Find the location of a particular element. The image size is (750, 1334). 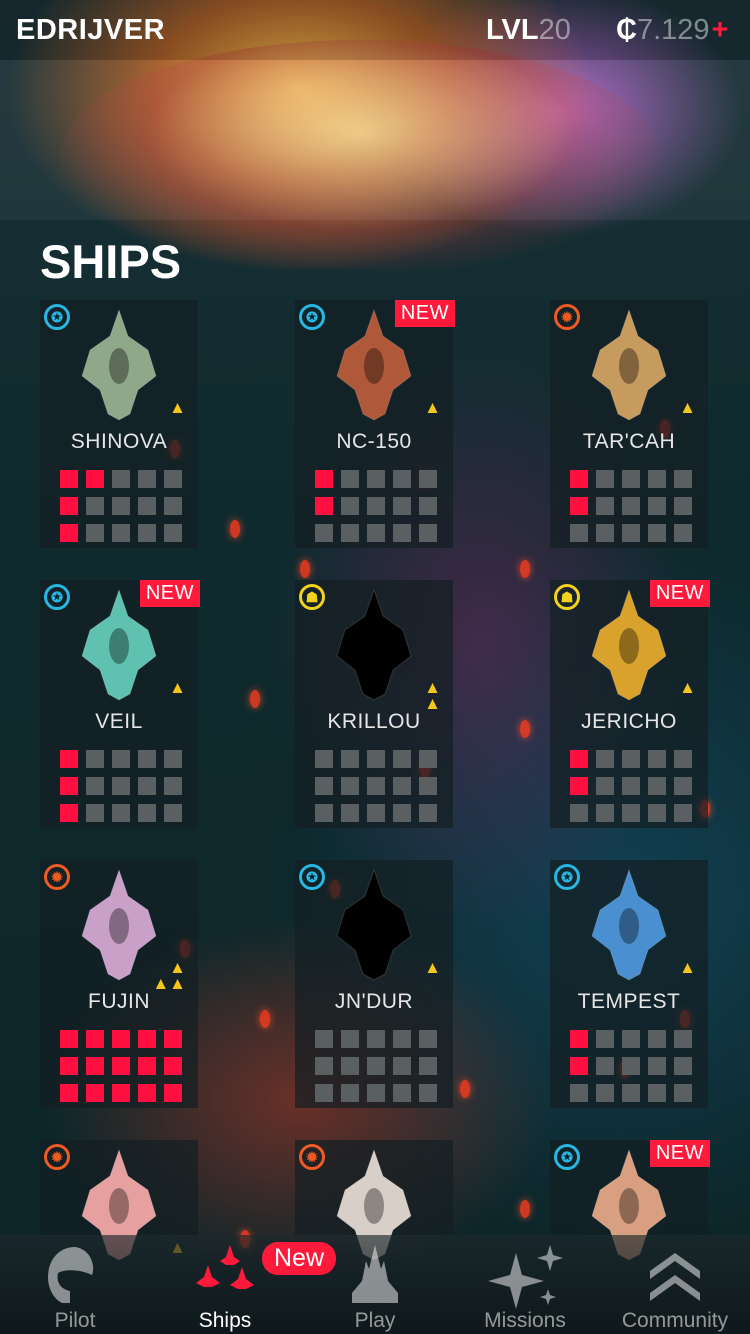

ship-card: ✹ is located at coordinates (374, 1200).